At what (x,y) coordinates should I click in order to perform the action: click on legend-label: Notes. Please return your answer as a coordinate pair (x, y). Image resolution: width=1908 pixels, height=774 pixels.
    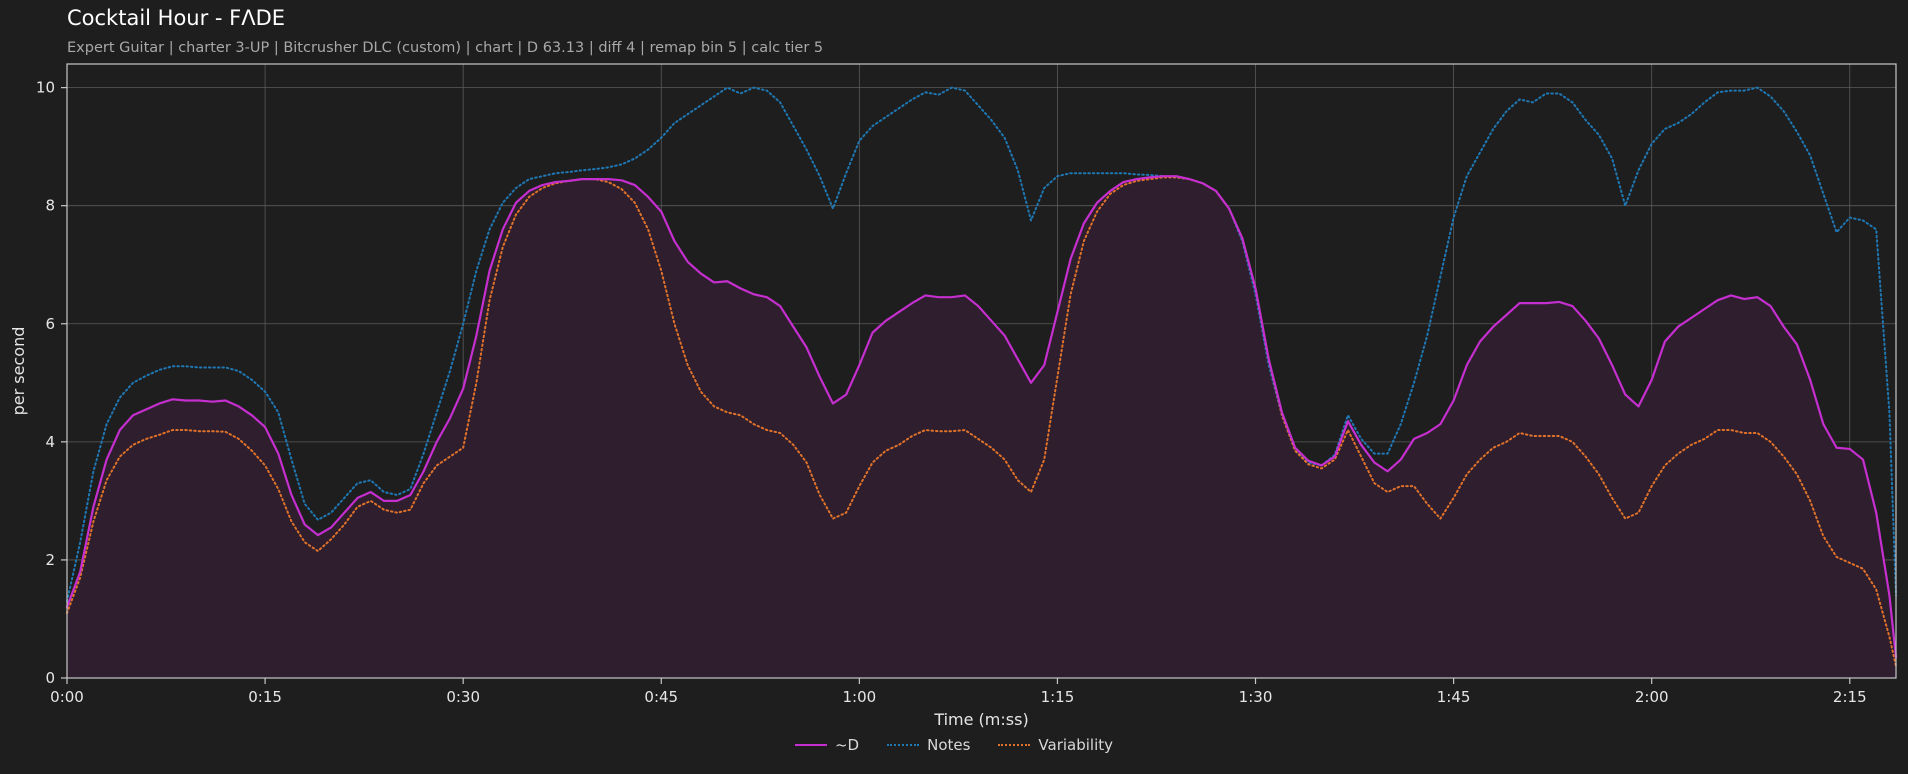
    Looking at the image, I should click on (949, 745).